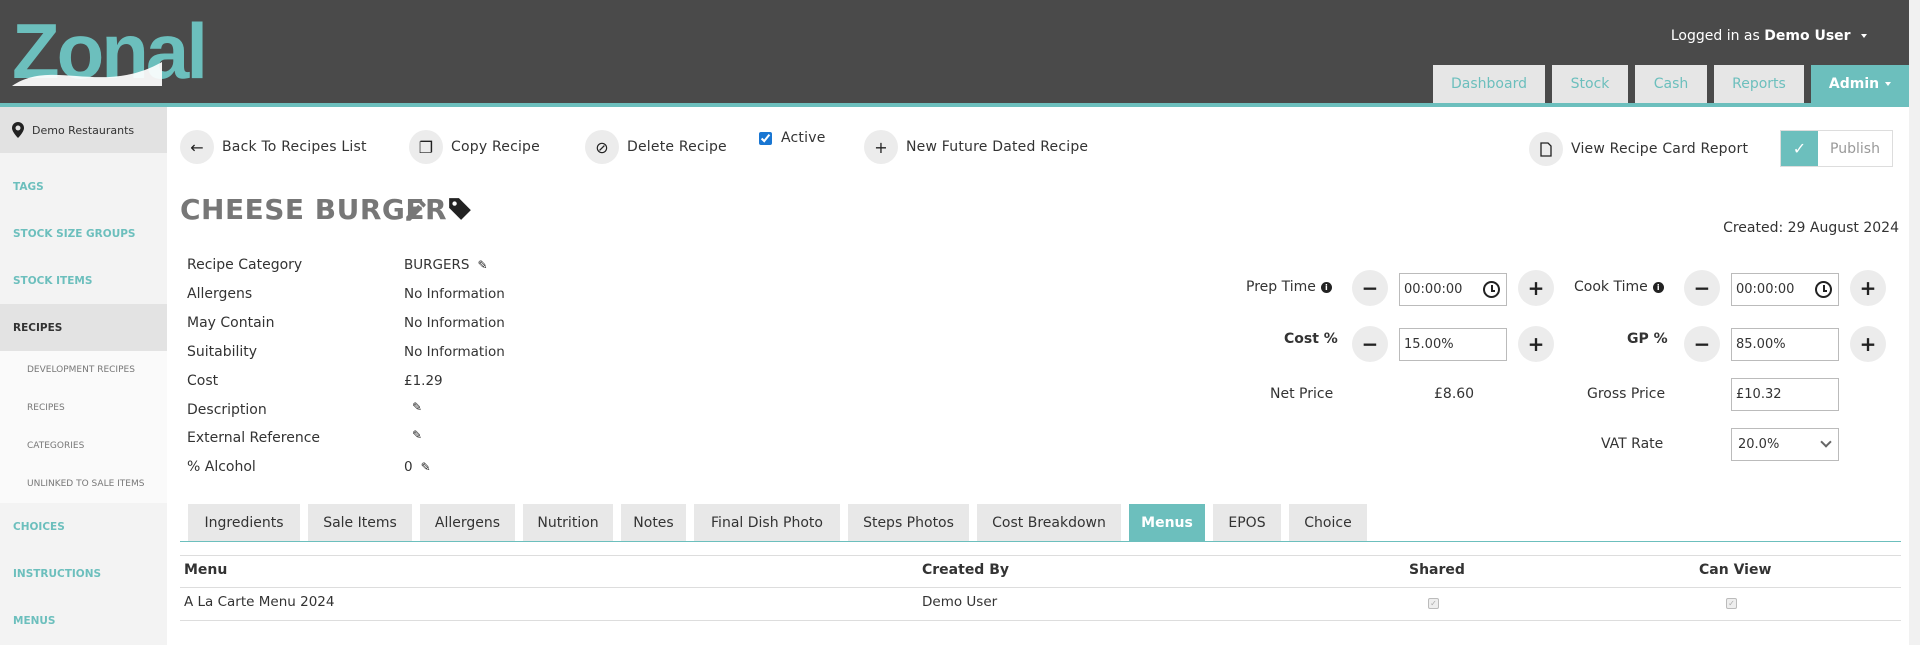 This screenshot has height=645, width=1920. I want to click on detail-label-external-reference: External Reference, so click(254, 438).